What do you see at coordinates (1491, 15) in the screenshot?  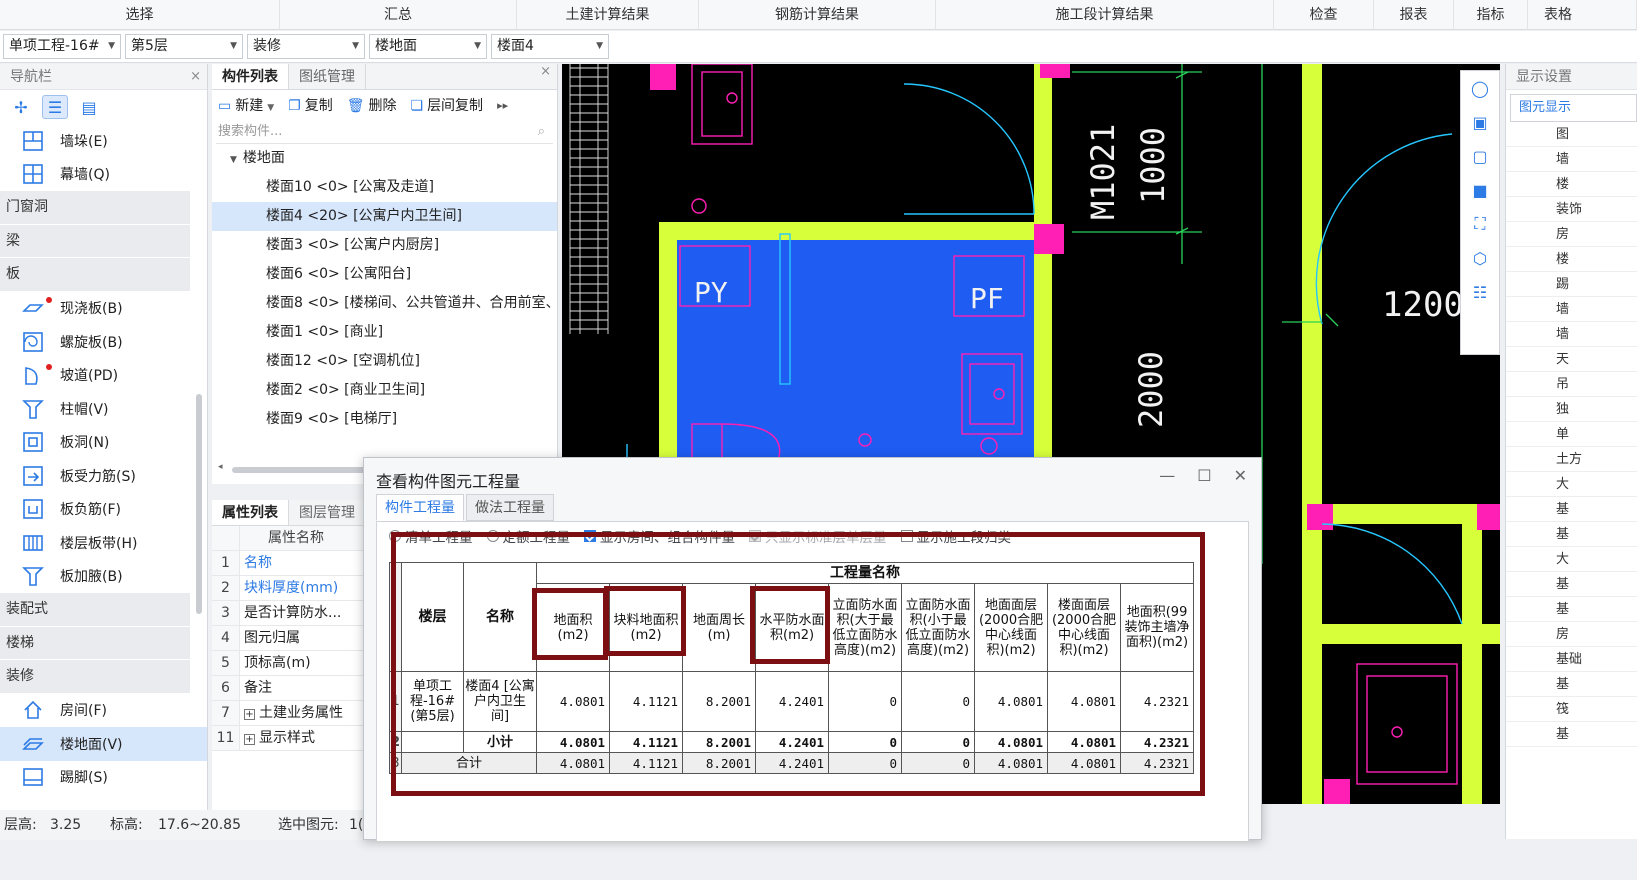 I see `tab-index: 指标` at bounding box center [1491, 15].